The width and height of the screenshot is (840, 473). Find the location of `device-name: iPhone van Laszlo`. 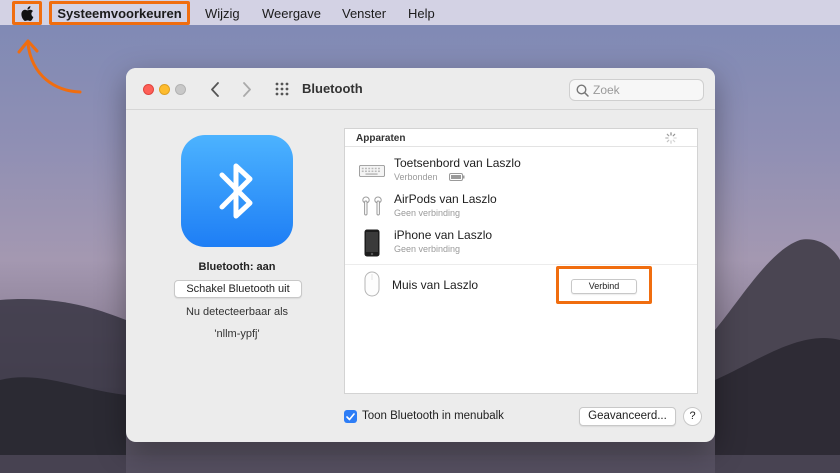

device-name: iPhone van Laszlo is located at coordinates (443, 235).